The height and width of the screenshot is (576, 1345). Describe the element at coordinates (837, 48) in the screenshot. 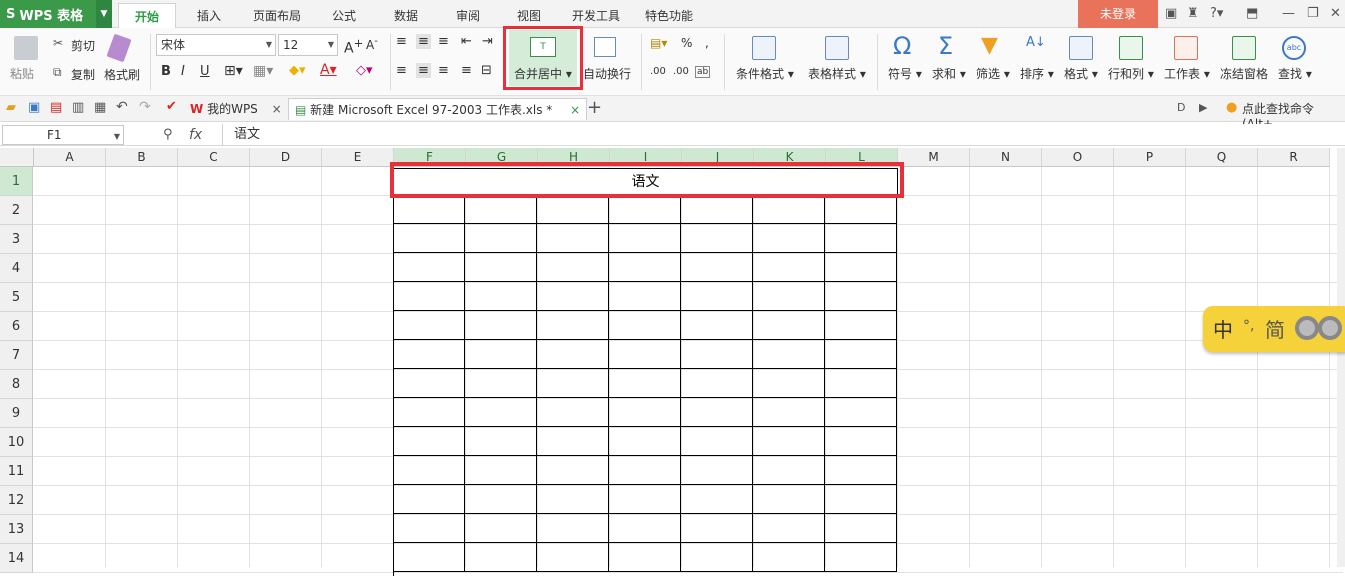

I see `table-style-icon` at that location.